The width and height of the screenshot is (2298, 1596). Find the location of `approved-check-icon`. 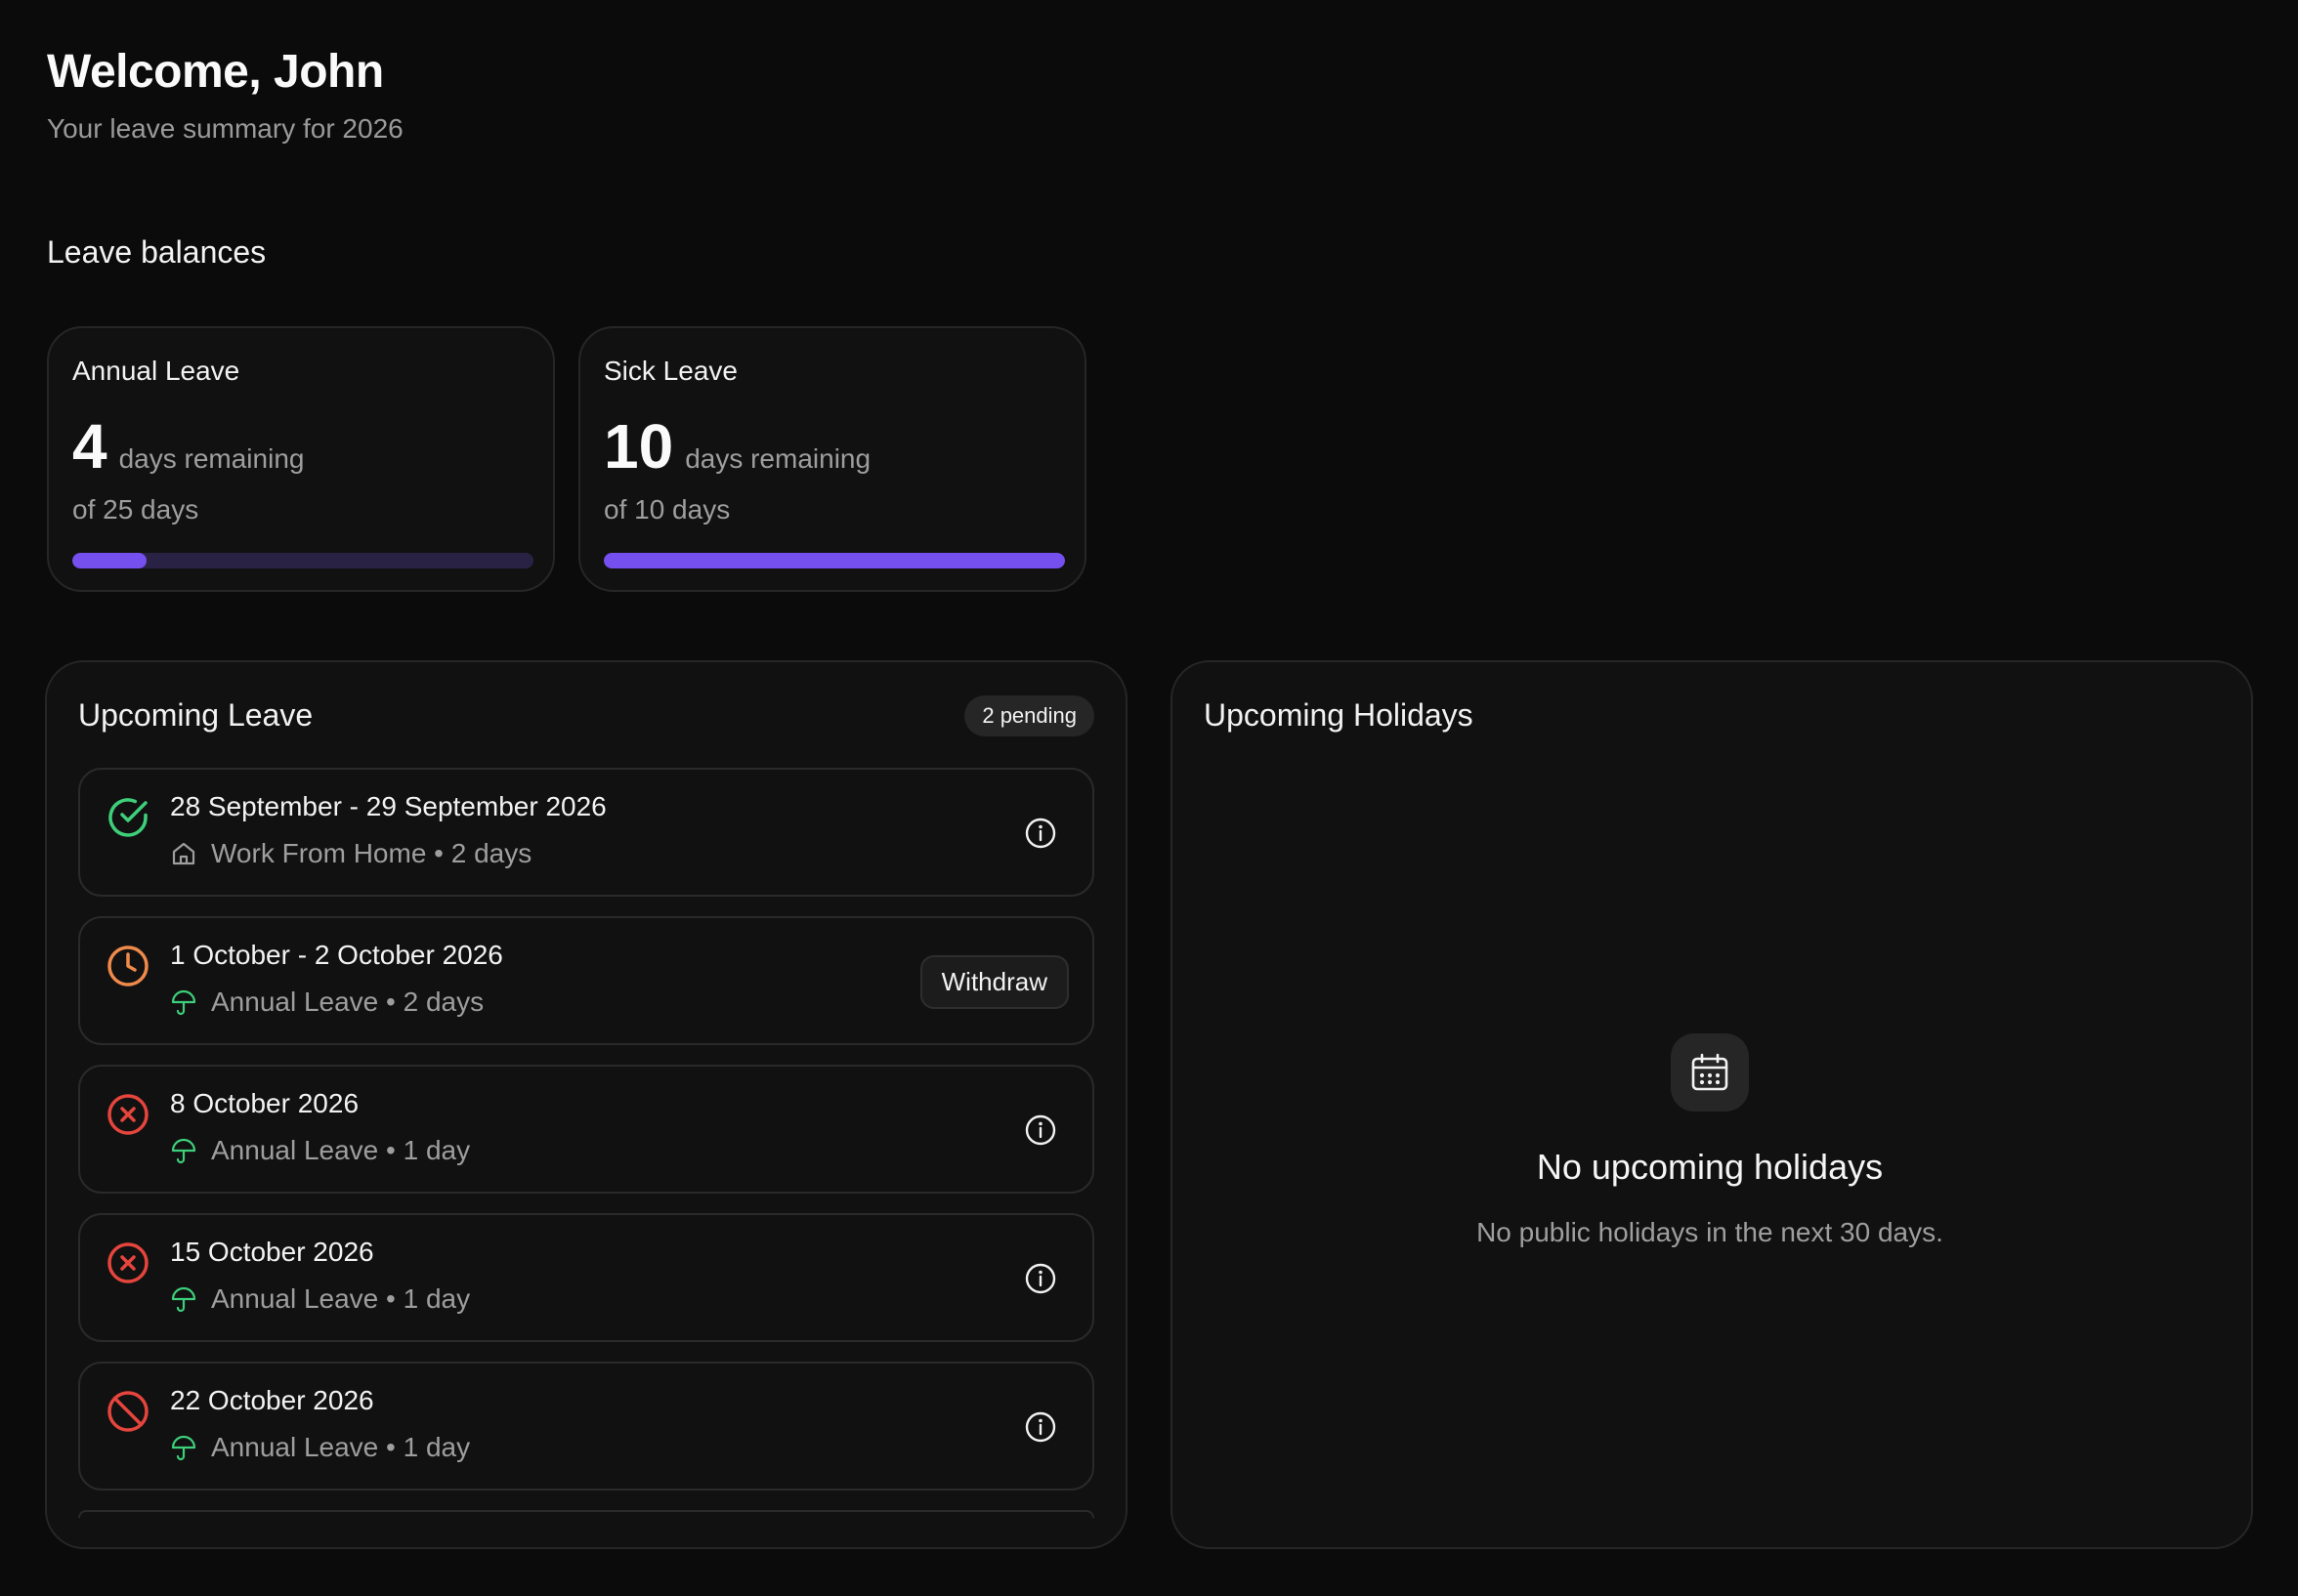

approved-check-icon is located at coordinates (128, 817).